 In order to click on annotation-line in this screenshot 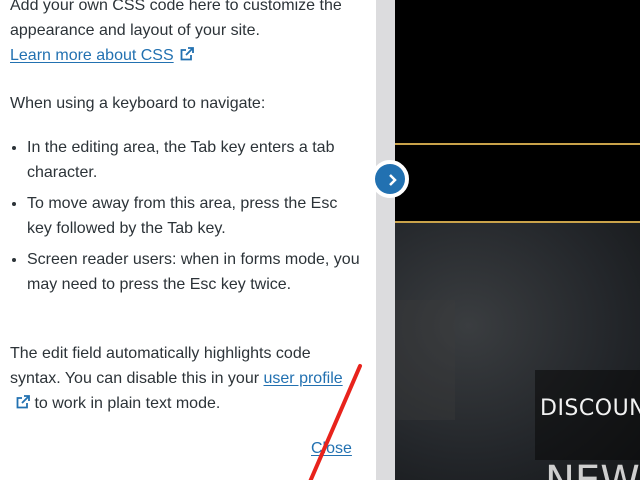, I will do `click(335, 422)`.